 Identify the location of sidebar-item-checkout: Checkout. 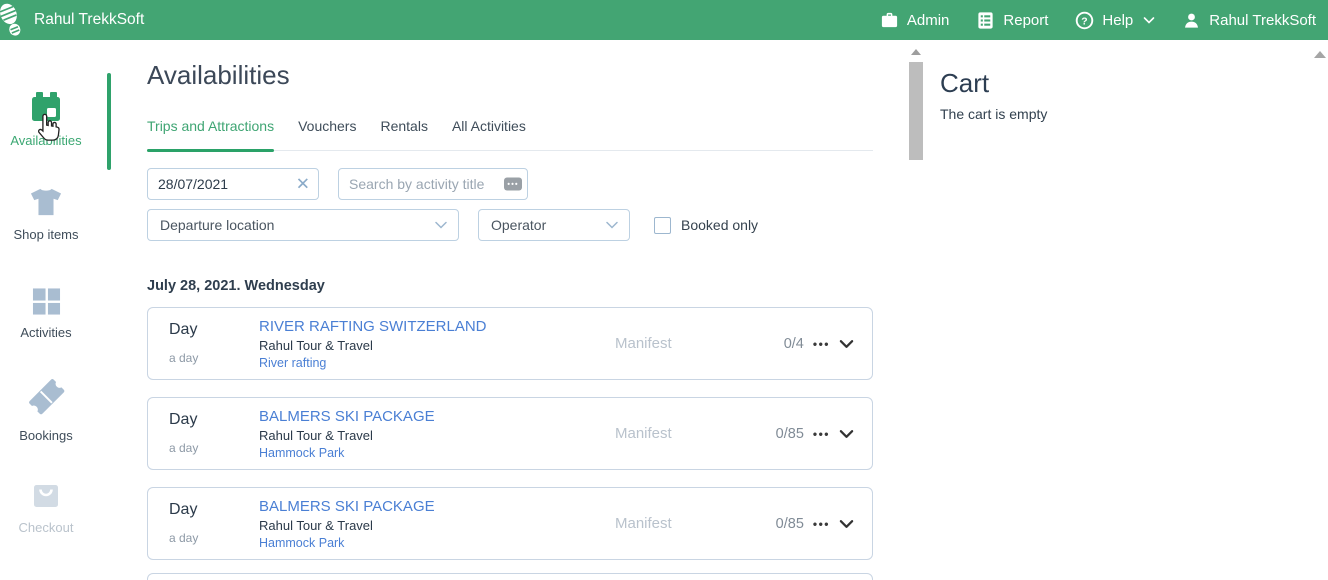
(46, 506).